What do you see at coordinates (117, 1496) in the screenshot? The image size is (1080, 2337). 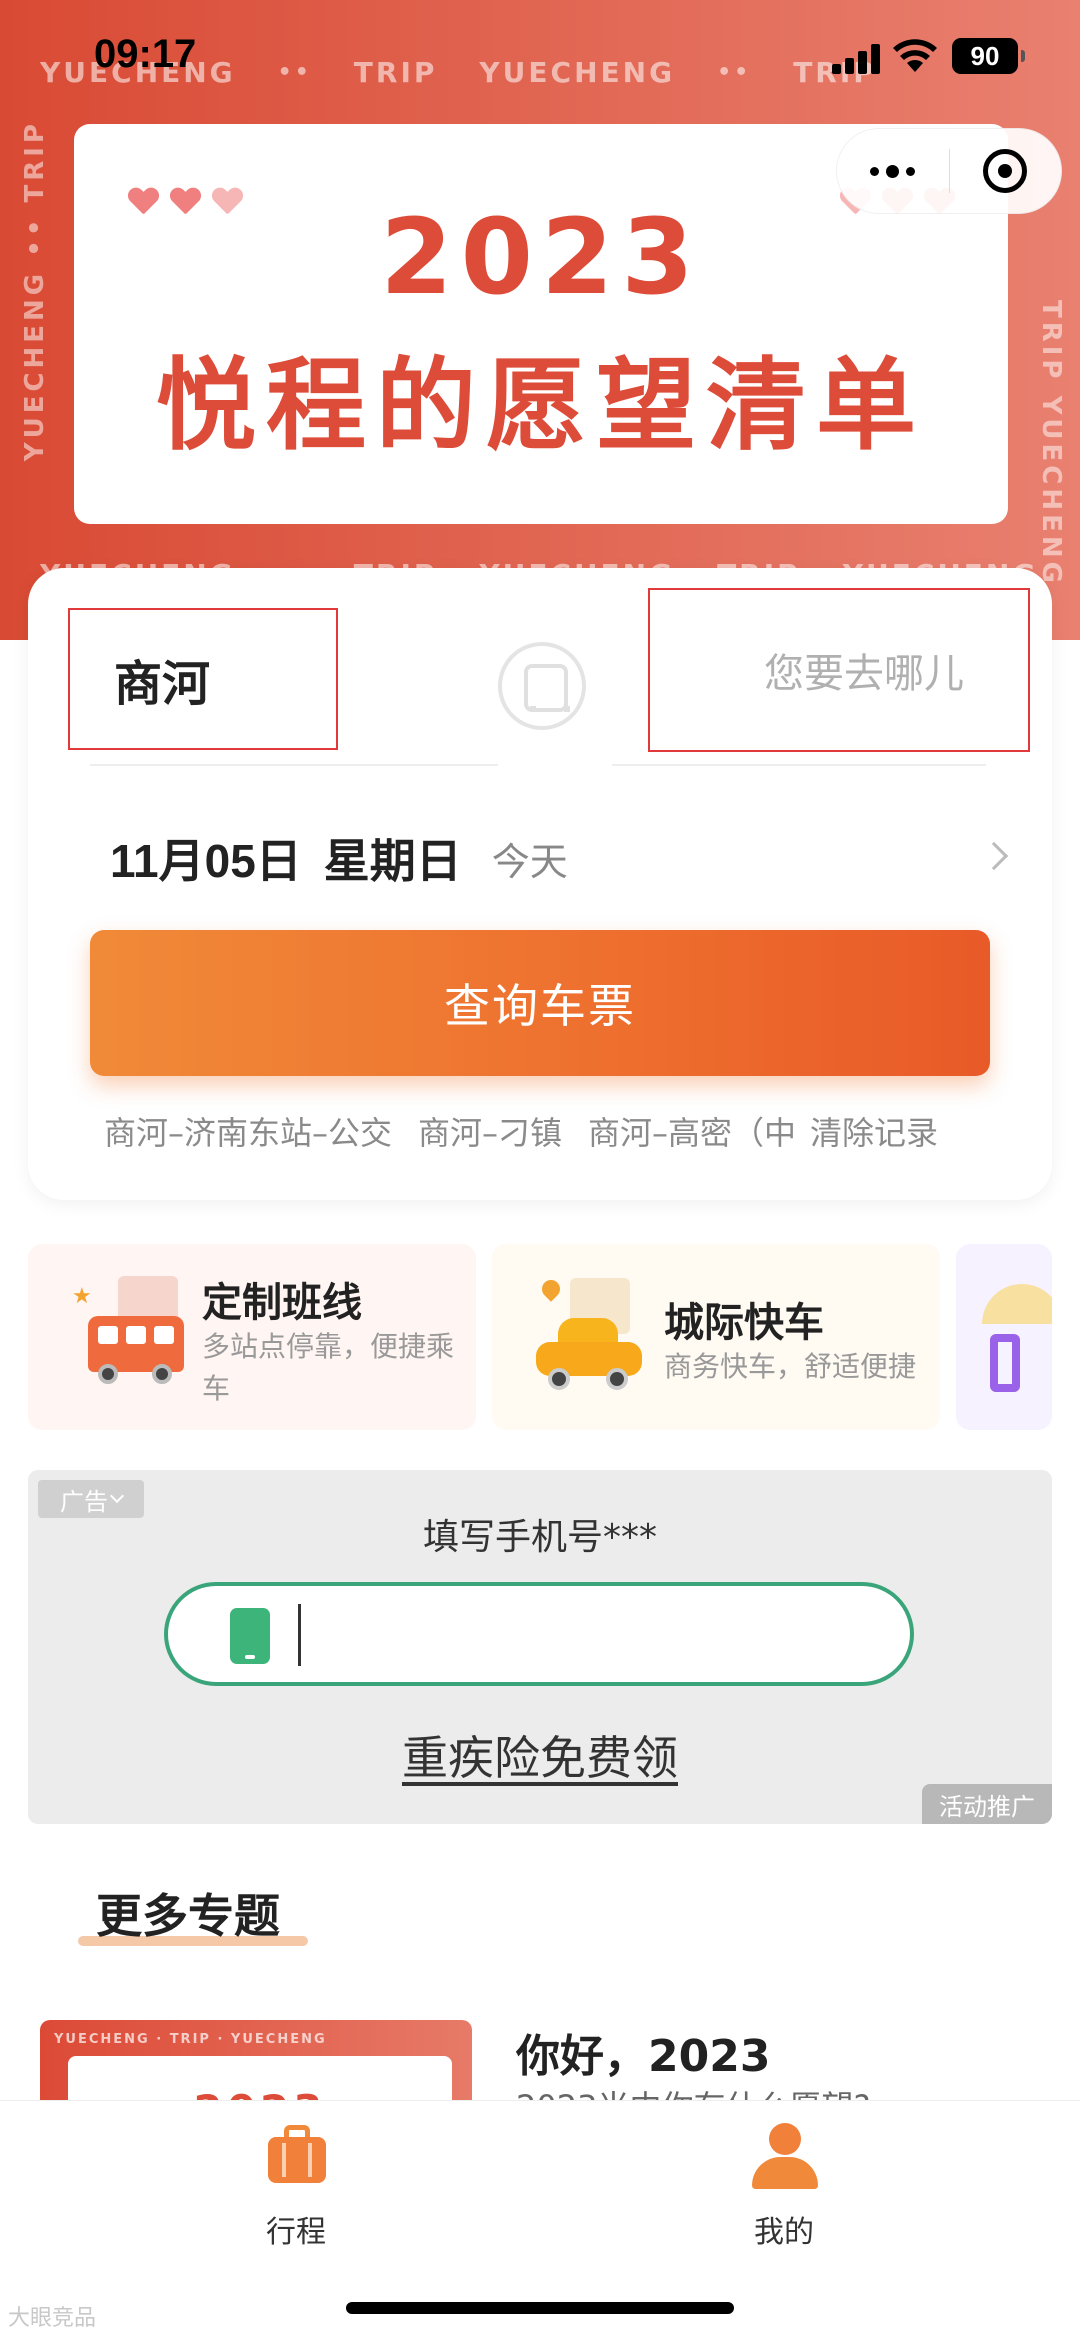 I see `chevron-down-icon` at bounding box center [117, 1496].